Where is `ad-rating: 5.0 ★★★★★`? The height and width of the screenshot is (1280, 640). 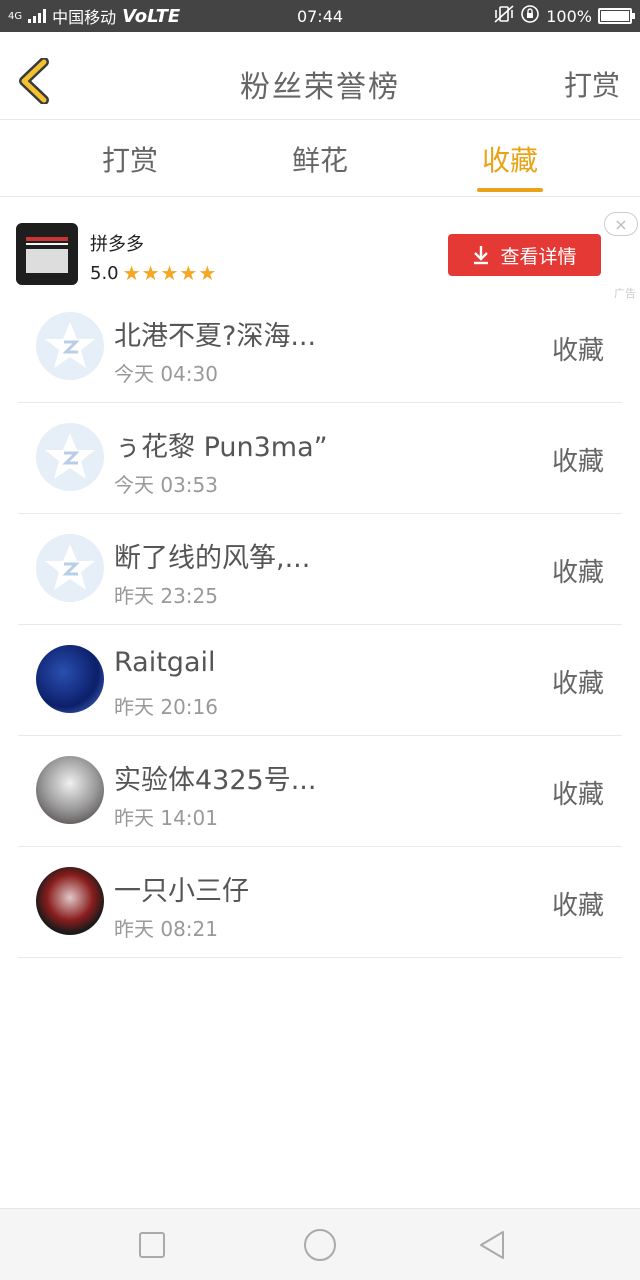
ad-rating: 5.0 ★★★★★ is located at coordinates (153, 273).